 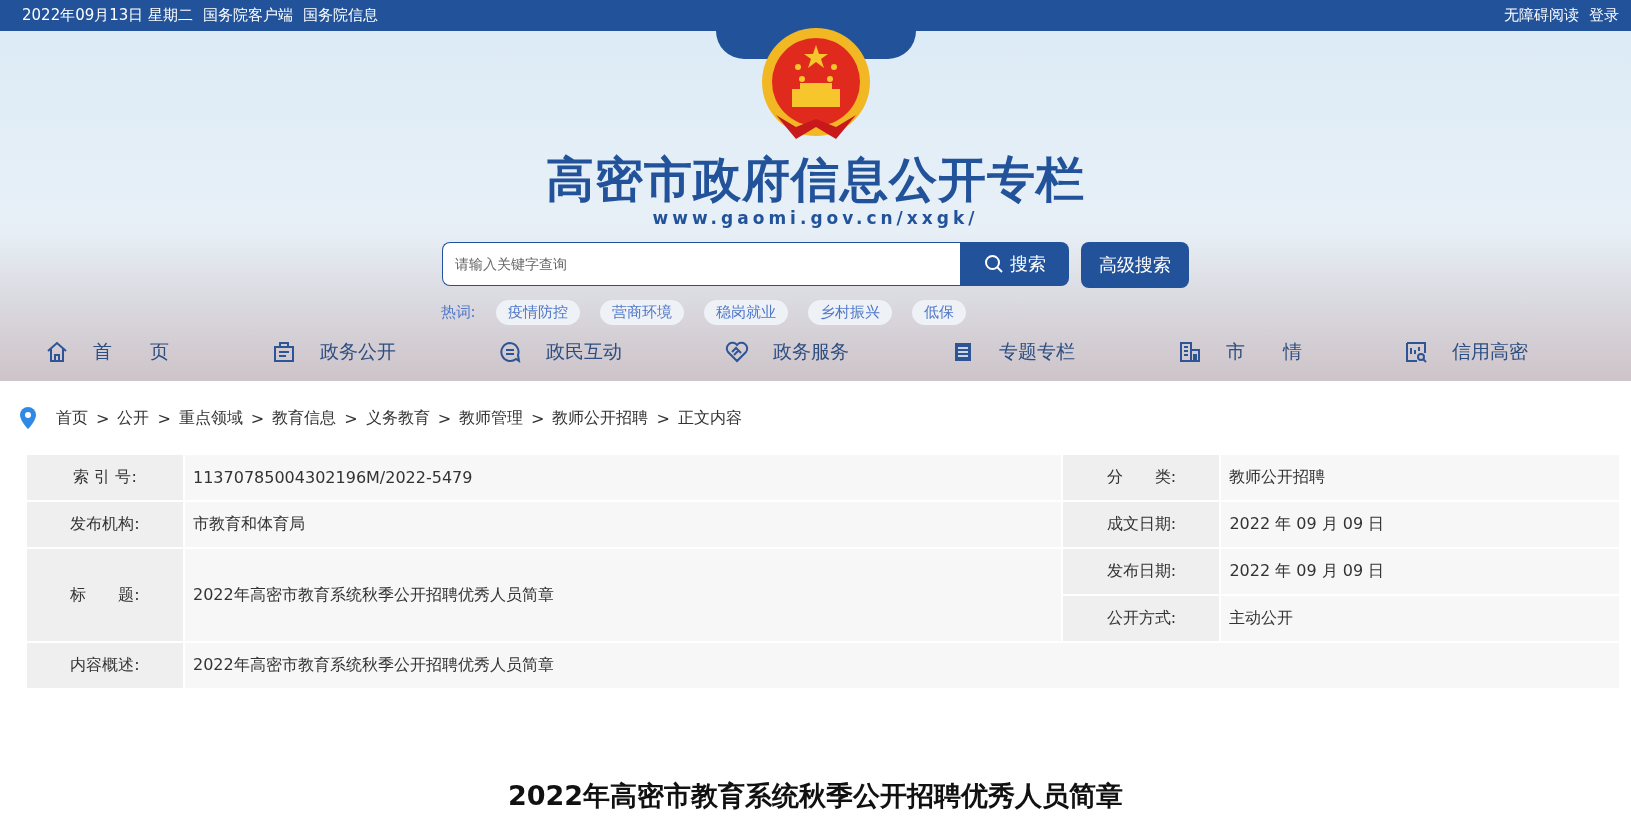 What do you see at coordinates (623, 477) in the screenshot?
I see `field-value: 11370785004302196M/2022-5479` at bounding box center [623, 477].